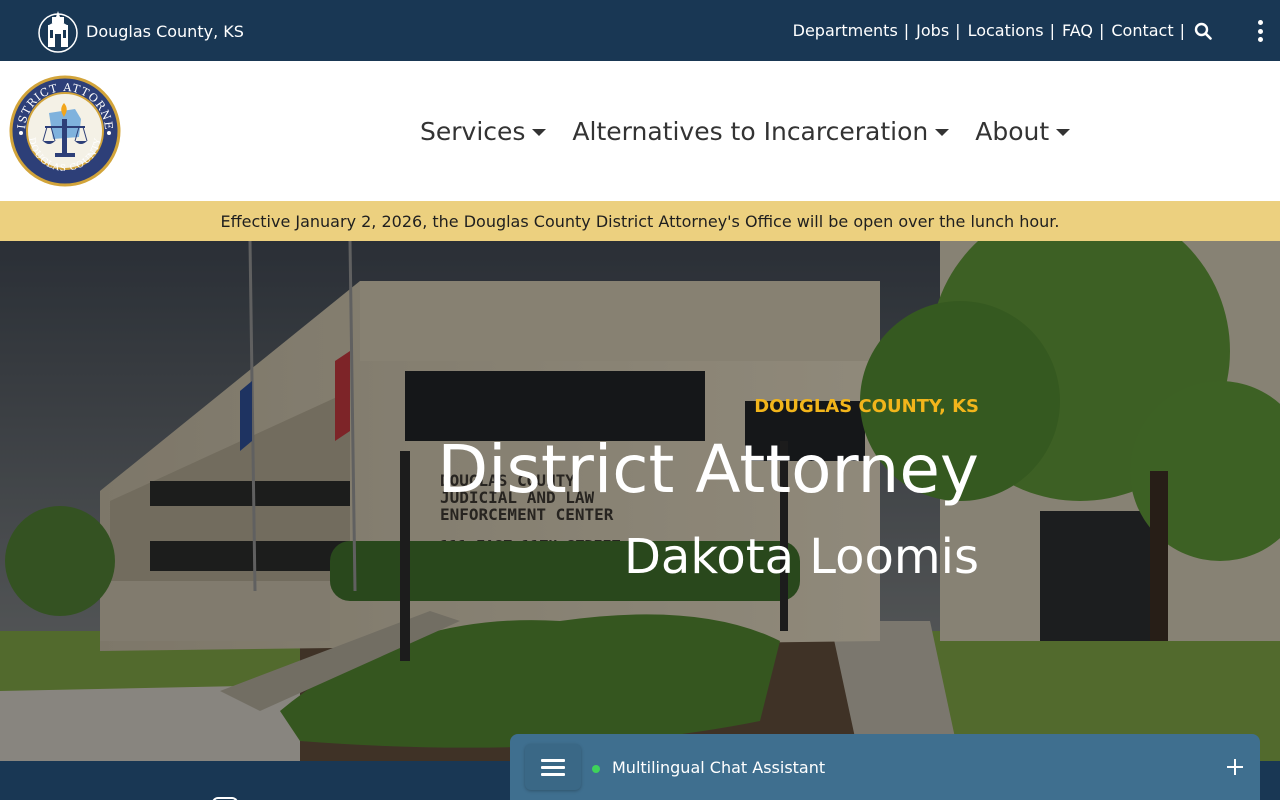 The height and width of the screenshot is (800, 1280). I want to click on nav-dropdown-alternatives: Alternatives to Incarceration, so click(761, 131).